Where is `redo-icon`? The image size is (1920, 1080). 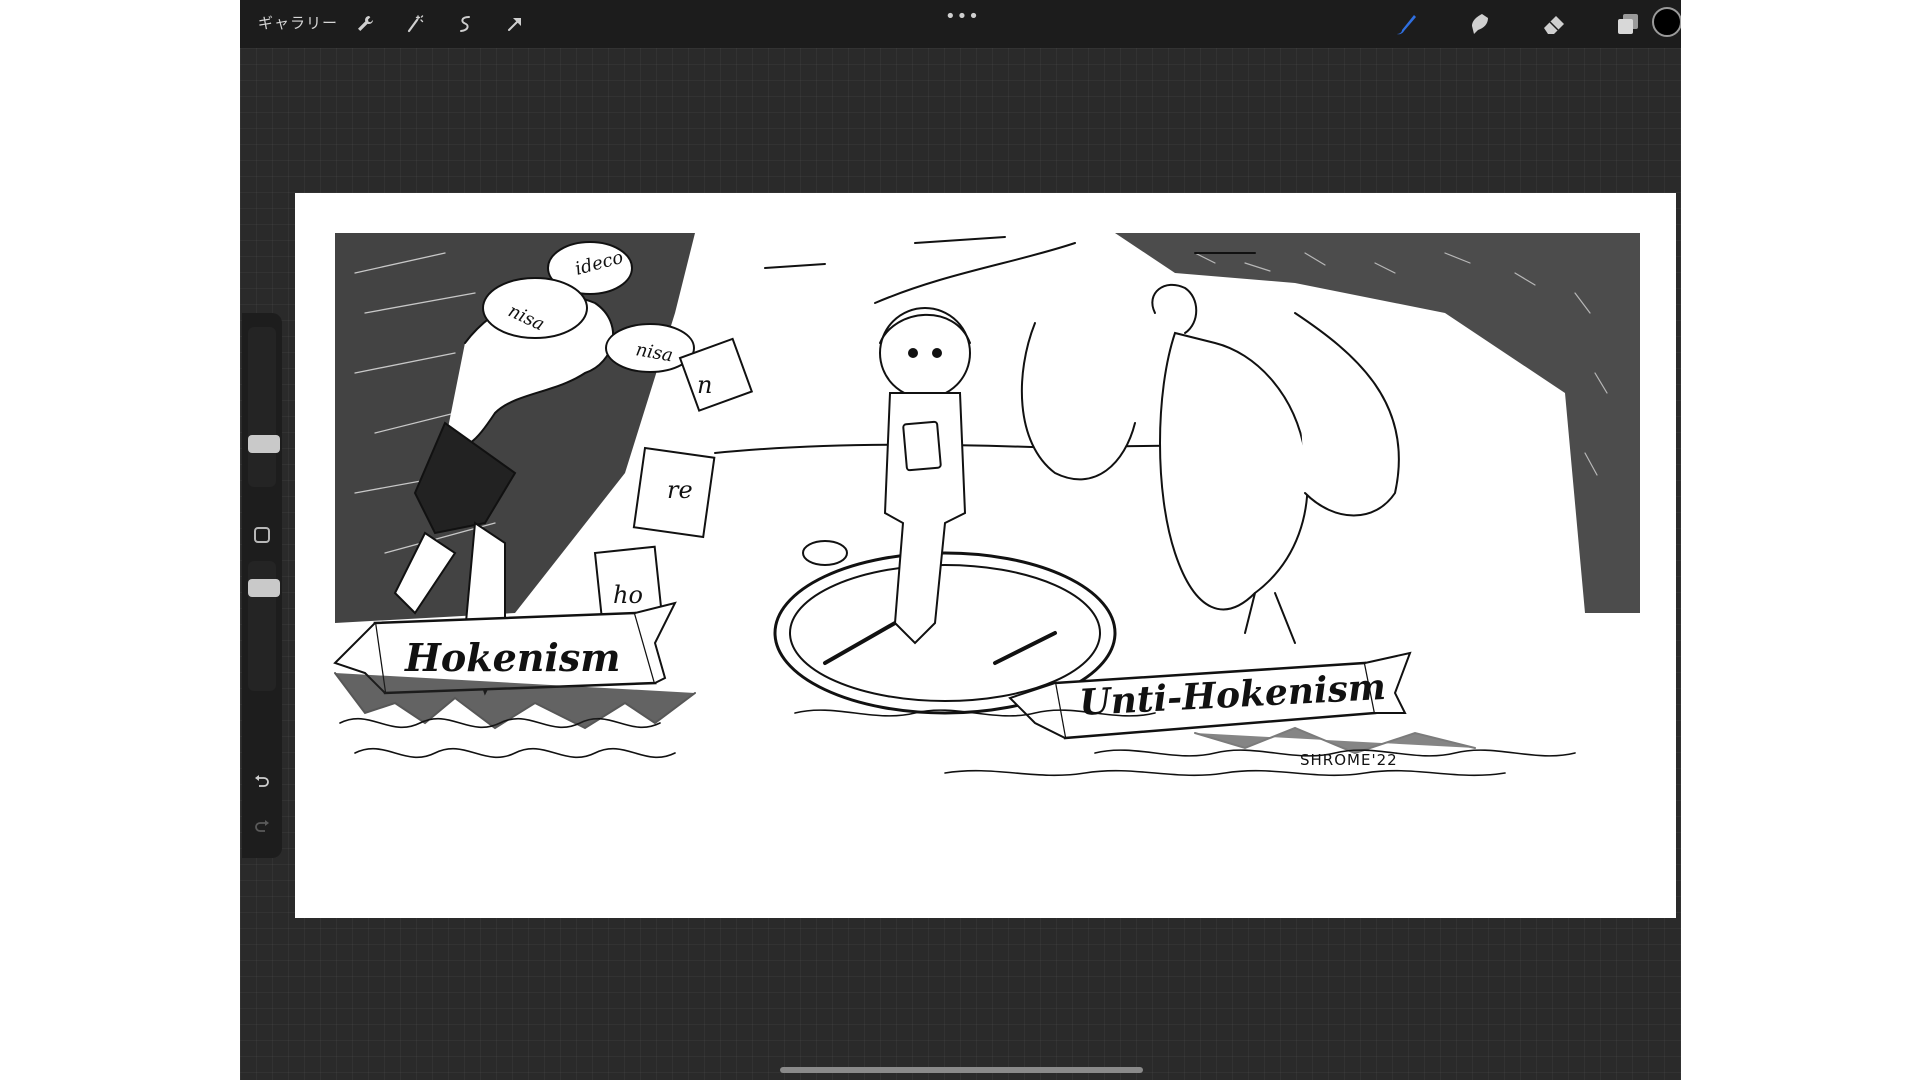
redo-icon is located at coordinates (262, 826).